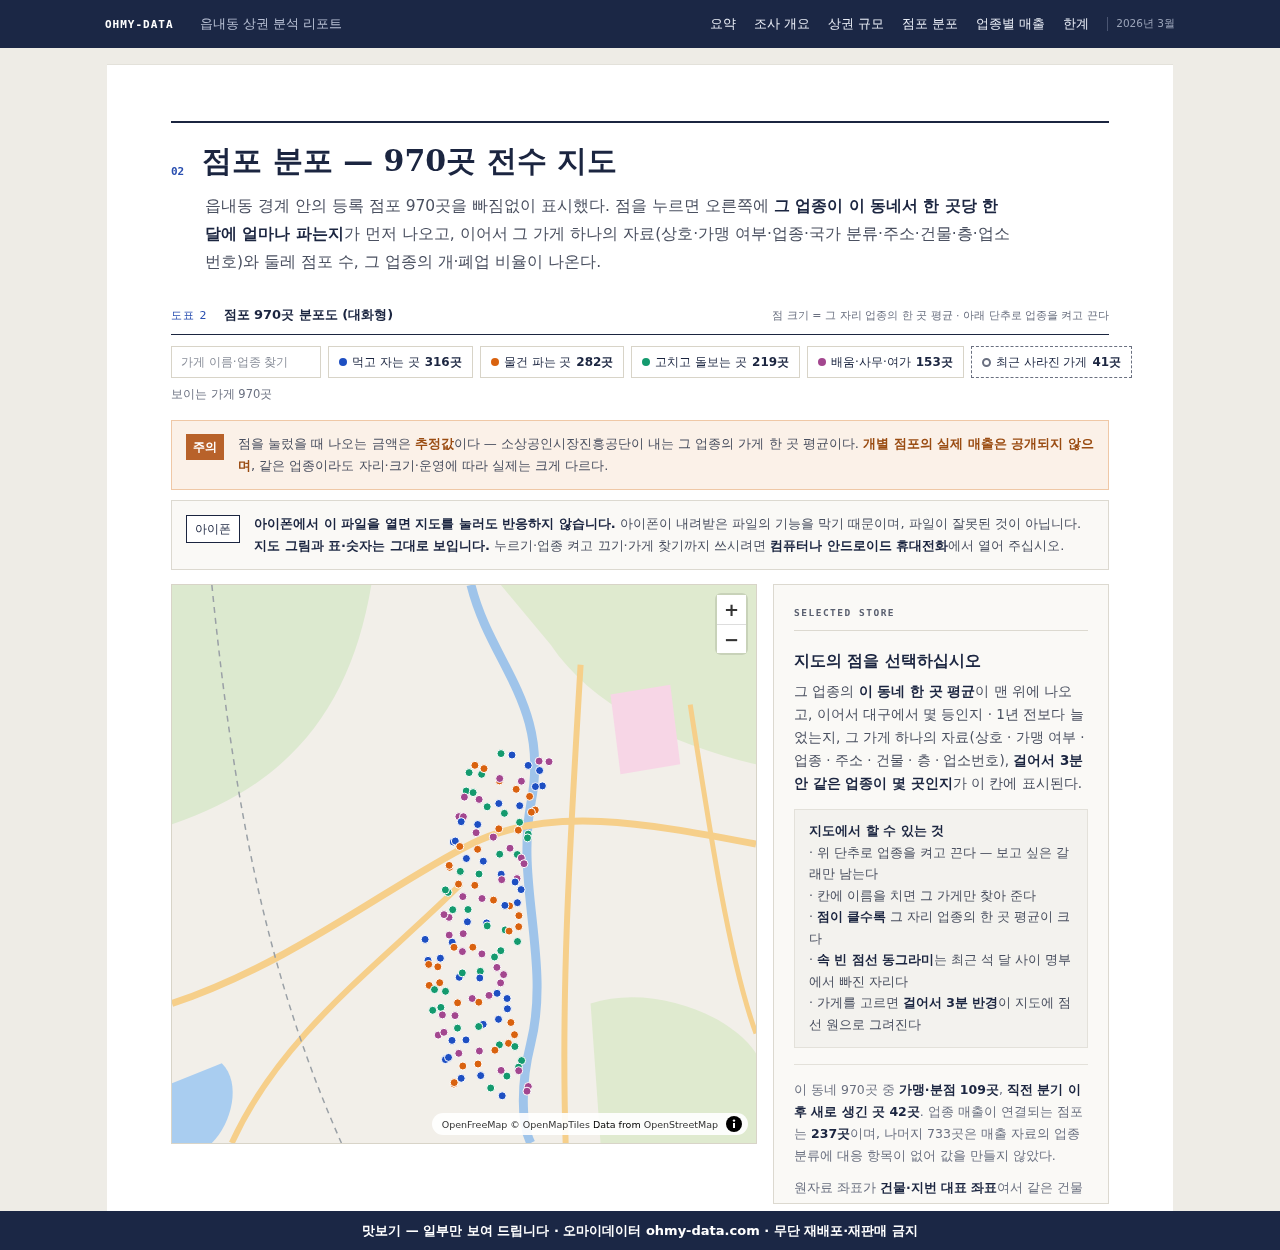 This screenshot has width=1280, height=1250. Describe the element at coordinates (178, 172) in the screenshot. I see `section-number: 02` at that location.